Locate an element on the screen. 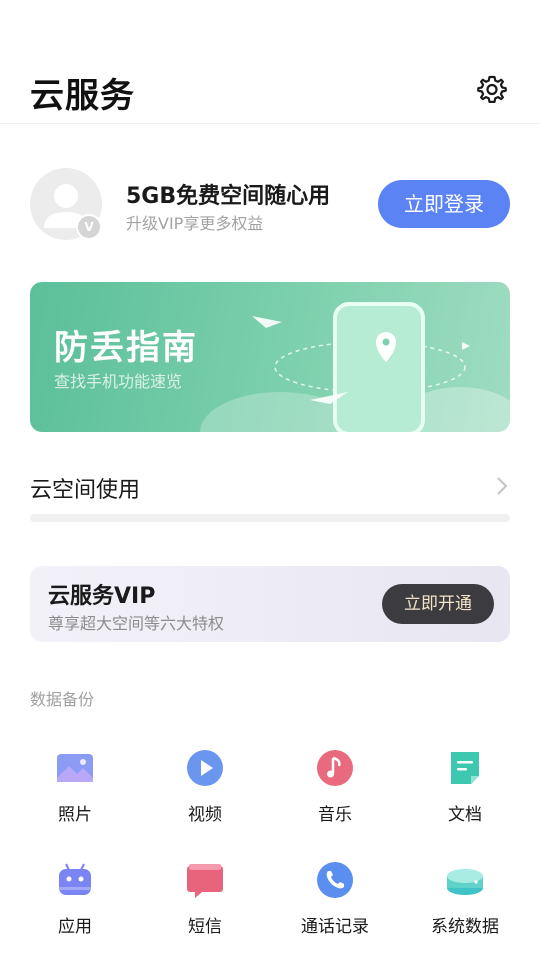  message-icon is located at coordinates (205, 881).